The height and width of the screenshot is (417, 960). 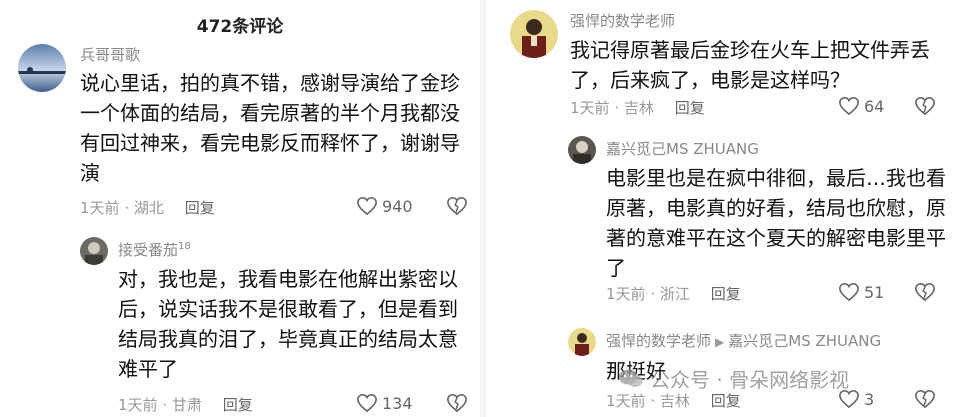 I want to click on watermark: 公众号 · 骨朵网络影视, so click(x=733, y=378).